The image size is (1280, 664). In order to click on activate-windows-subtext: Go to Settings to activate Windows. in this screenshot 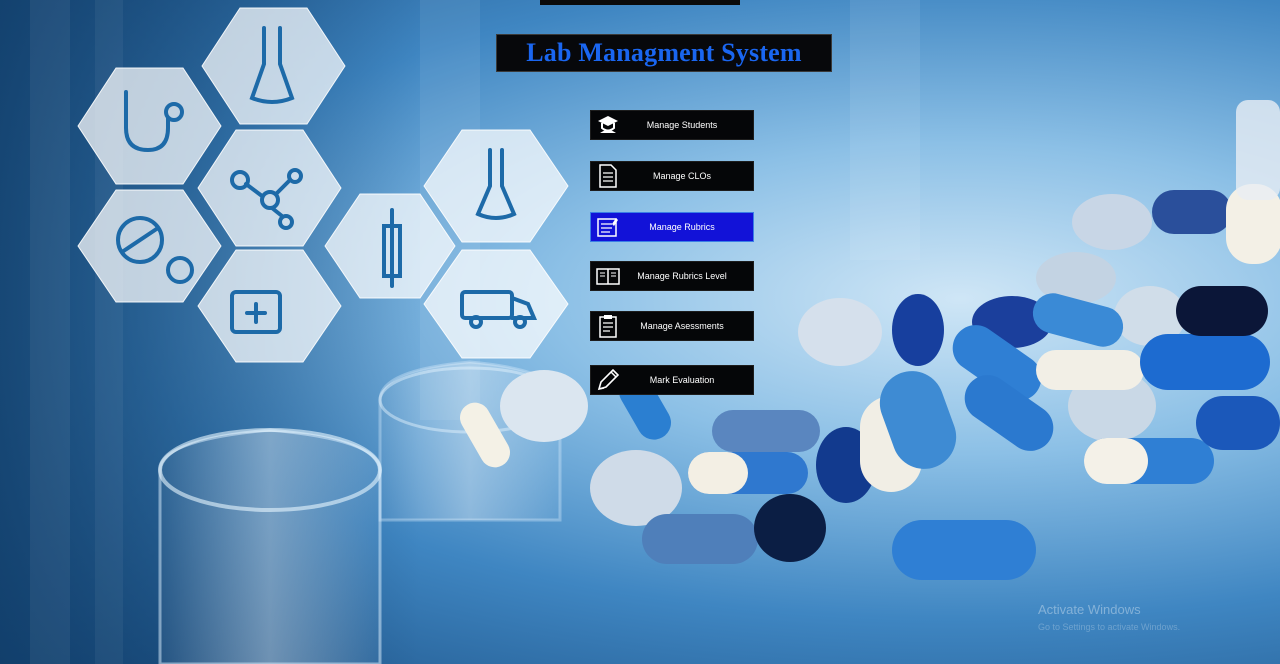, I will do `click(1109, 627)`.